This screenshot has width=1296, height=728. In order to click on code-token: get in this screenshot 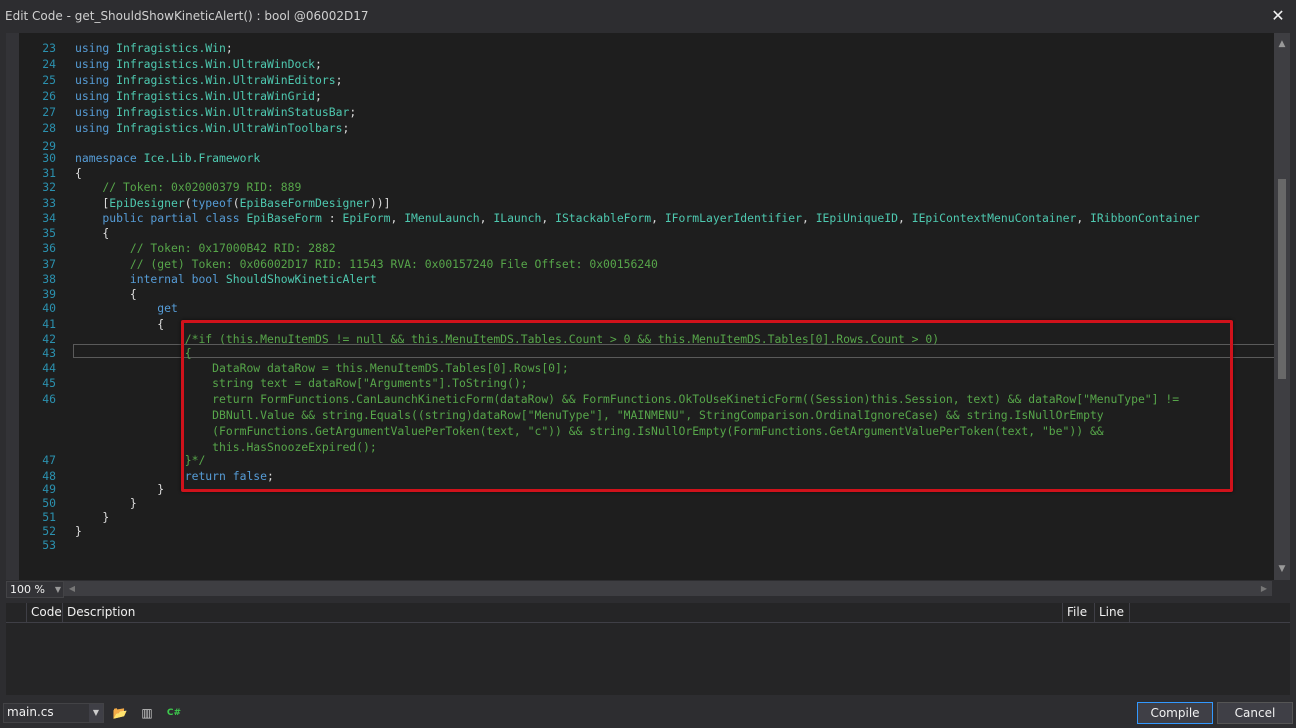, I will do `click(126, 308)`.